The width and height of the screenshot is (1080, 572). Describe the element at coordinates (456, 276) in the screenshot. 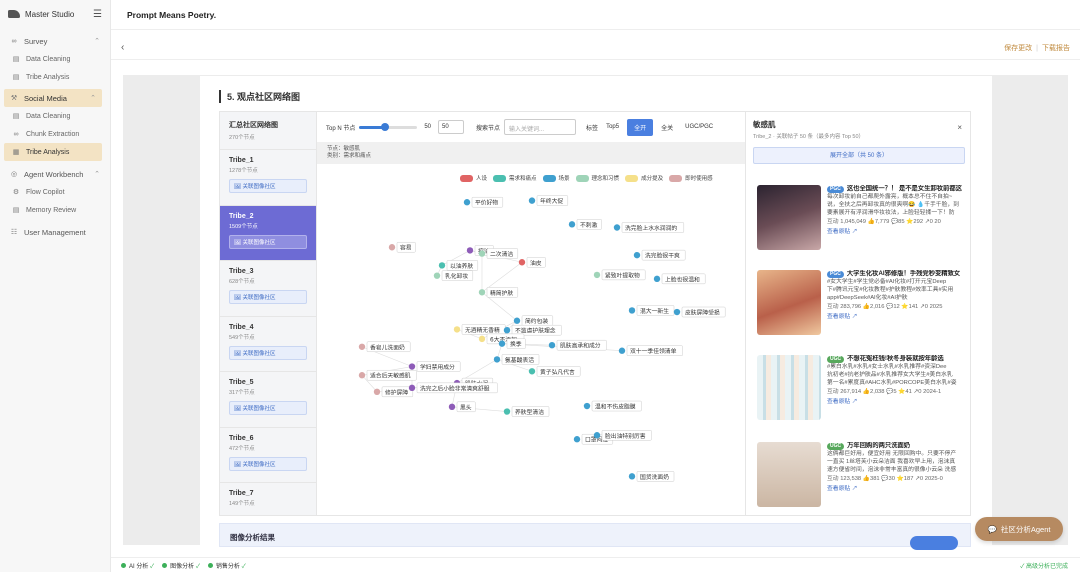

I see `graph-node-label: 乳化卸妆` at that location.